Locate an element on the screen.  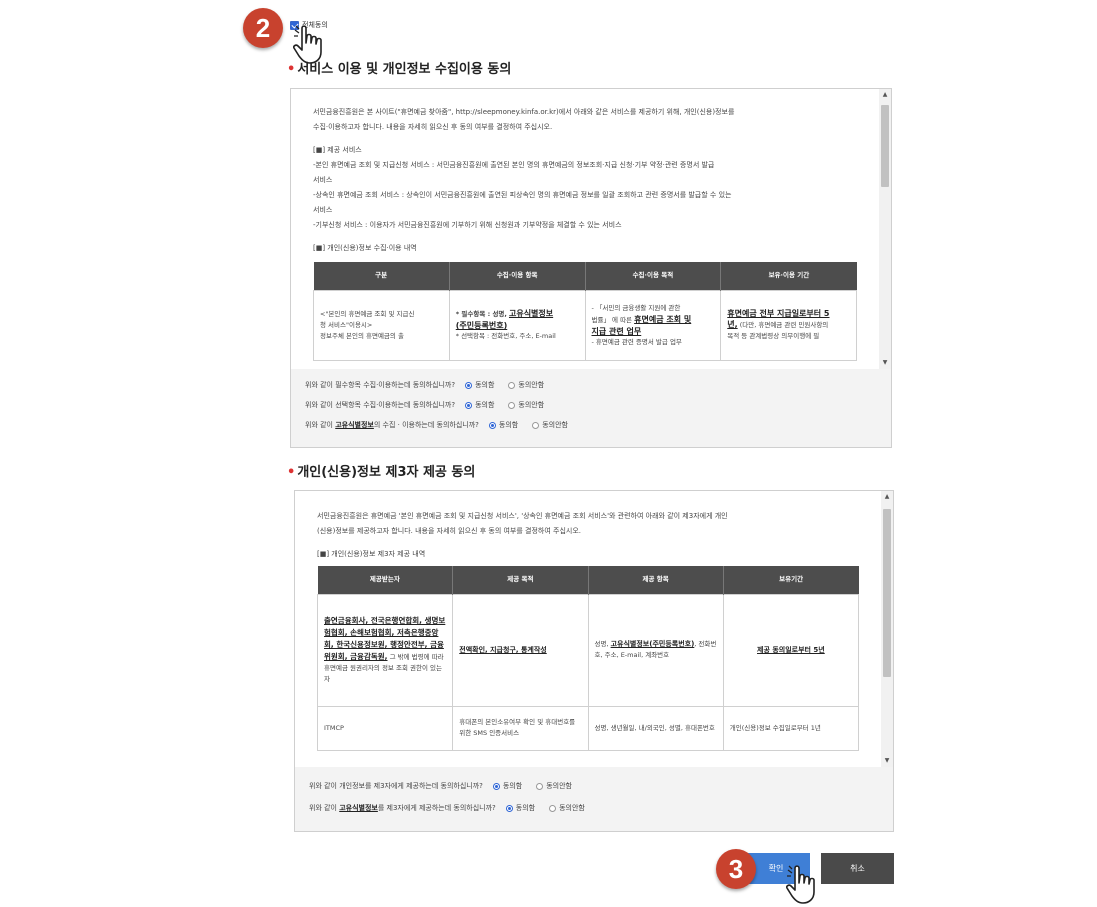
consent-question: 위와 같이 개인정보를 제3자에게 제공하는데 동의하십니까? is located at coordinates (396, 786).